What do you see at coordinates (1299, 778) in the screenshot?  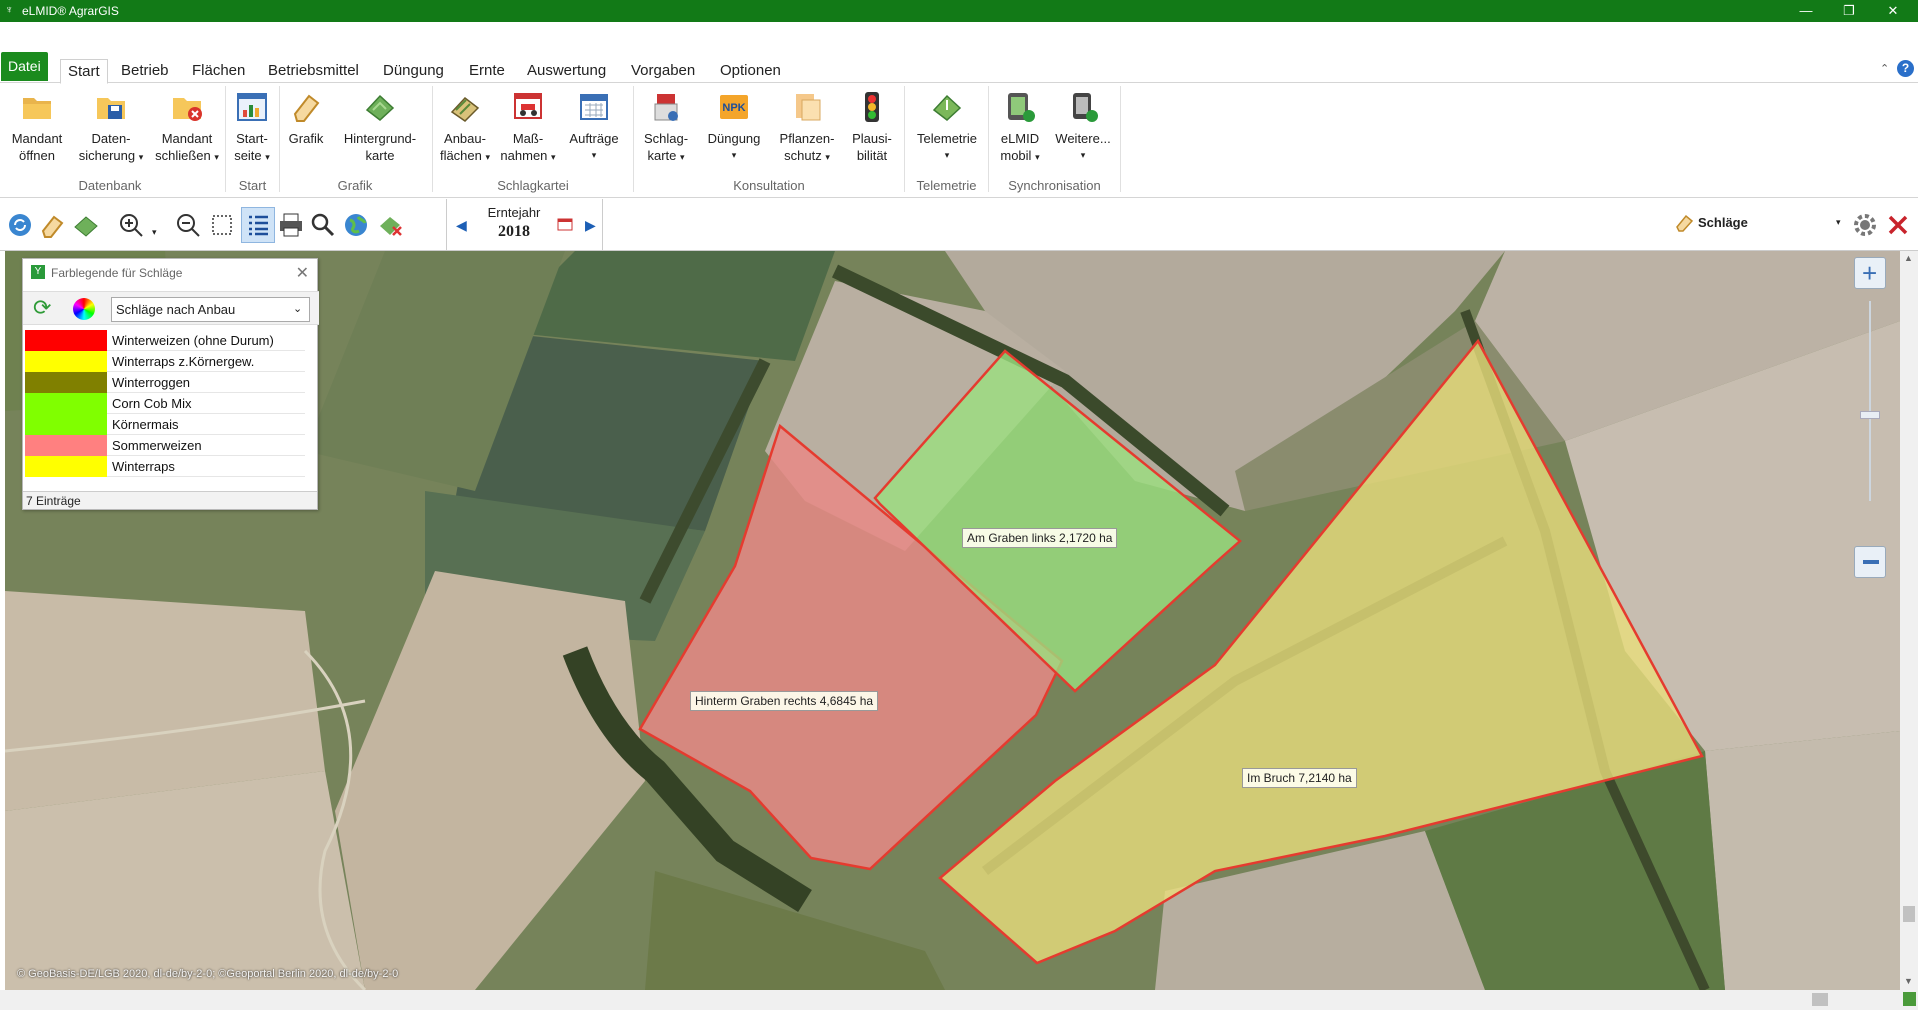 I see `field-label-im-bruch: Im Bruch 7,2140 ha` at bounding box center [1299, 778].